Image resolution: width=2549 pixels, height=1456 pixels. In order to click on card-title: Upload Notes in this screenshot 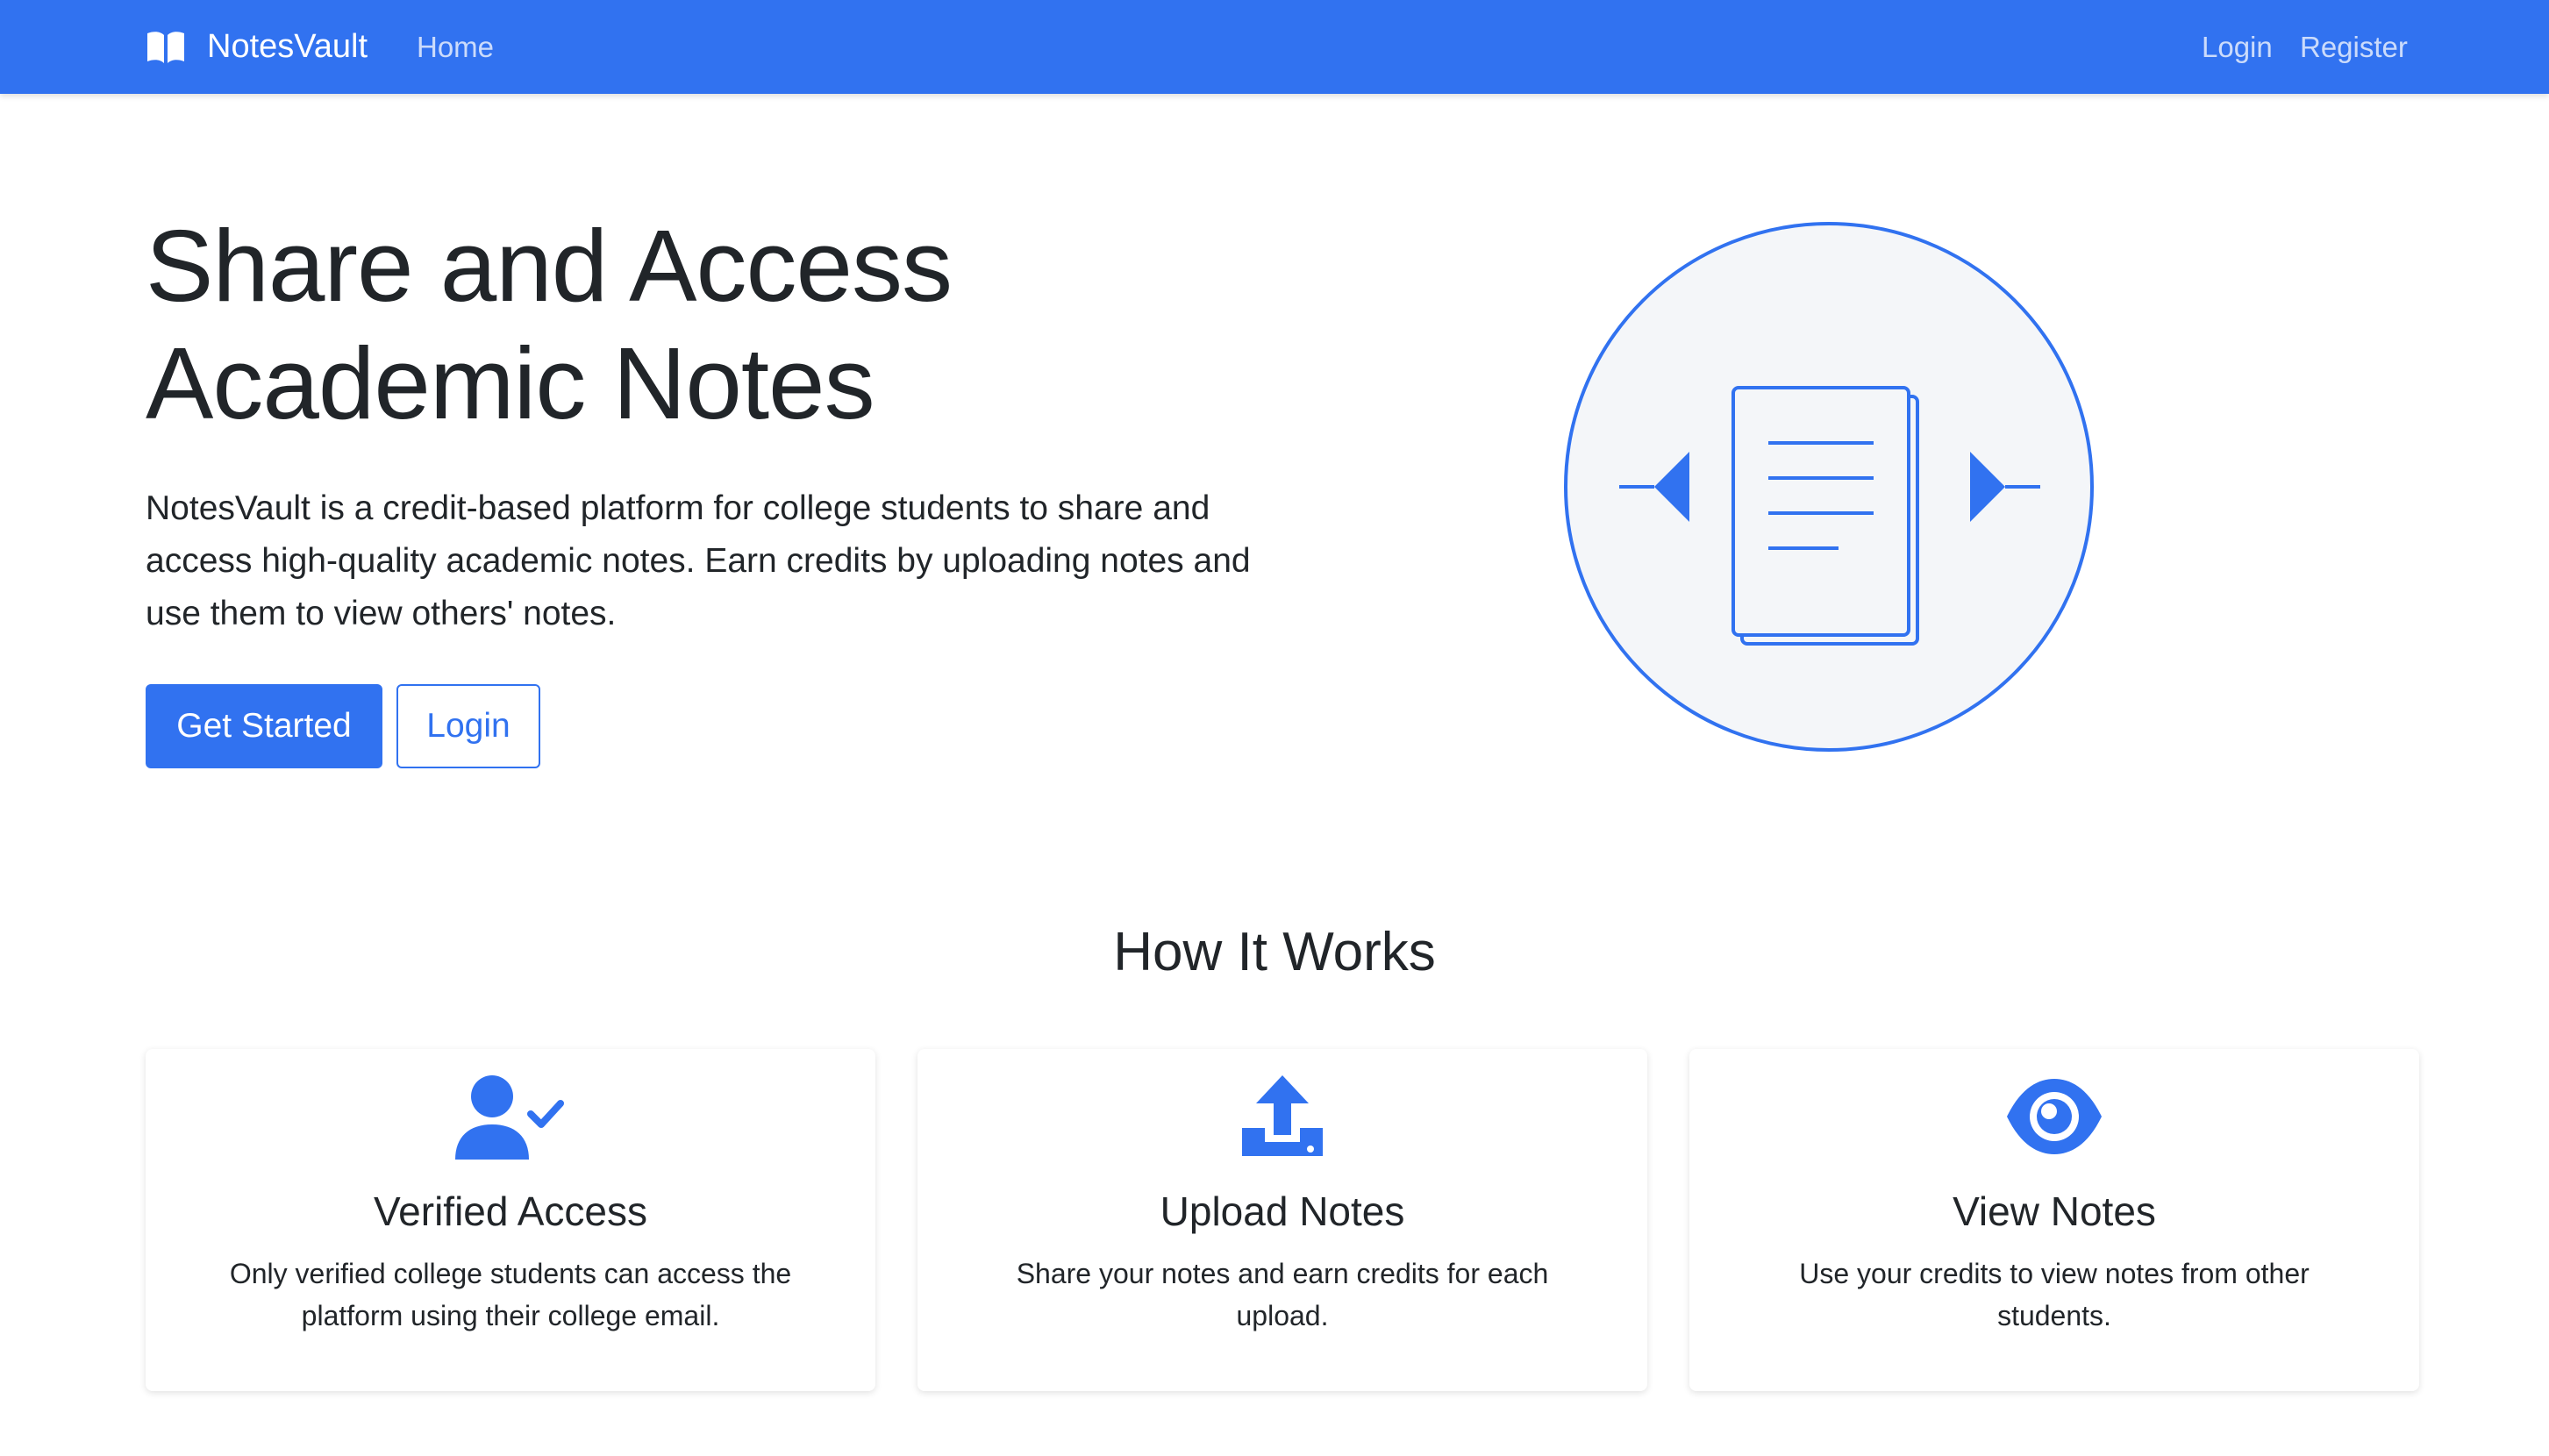, I will do `click(1282, 1211)`.